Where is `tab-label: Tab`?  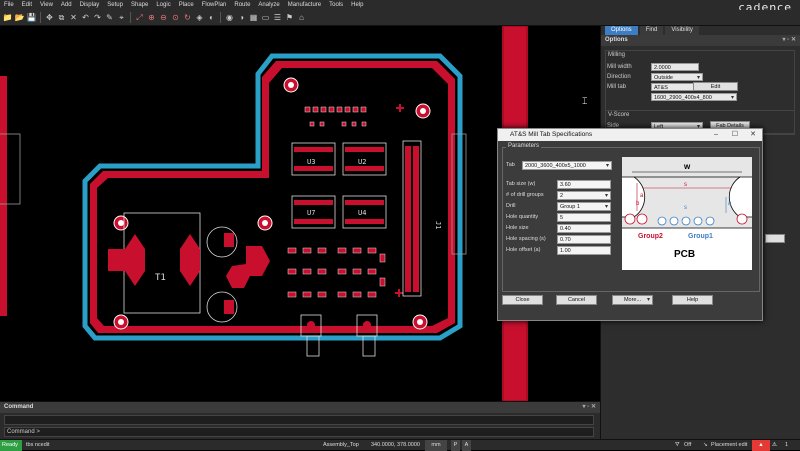
tab-label: Tab is located at coordinates (510, 165).